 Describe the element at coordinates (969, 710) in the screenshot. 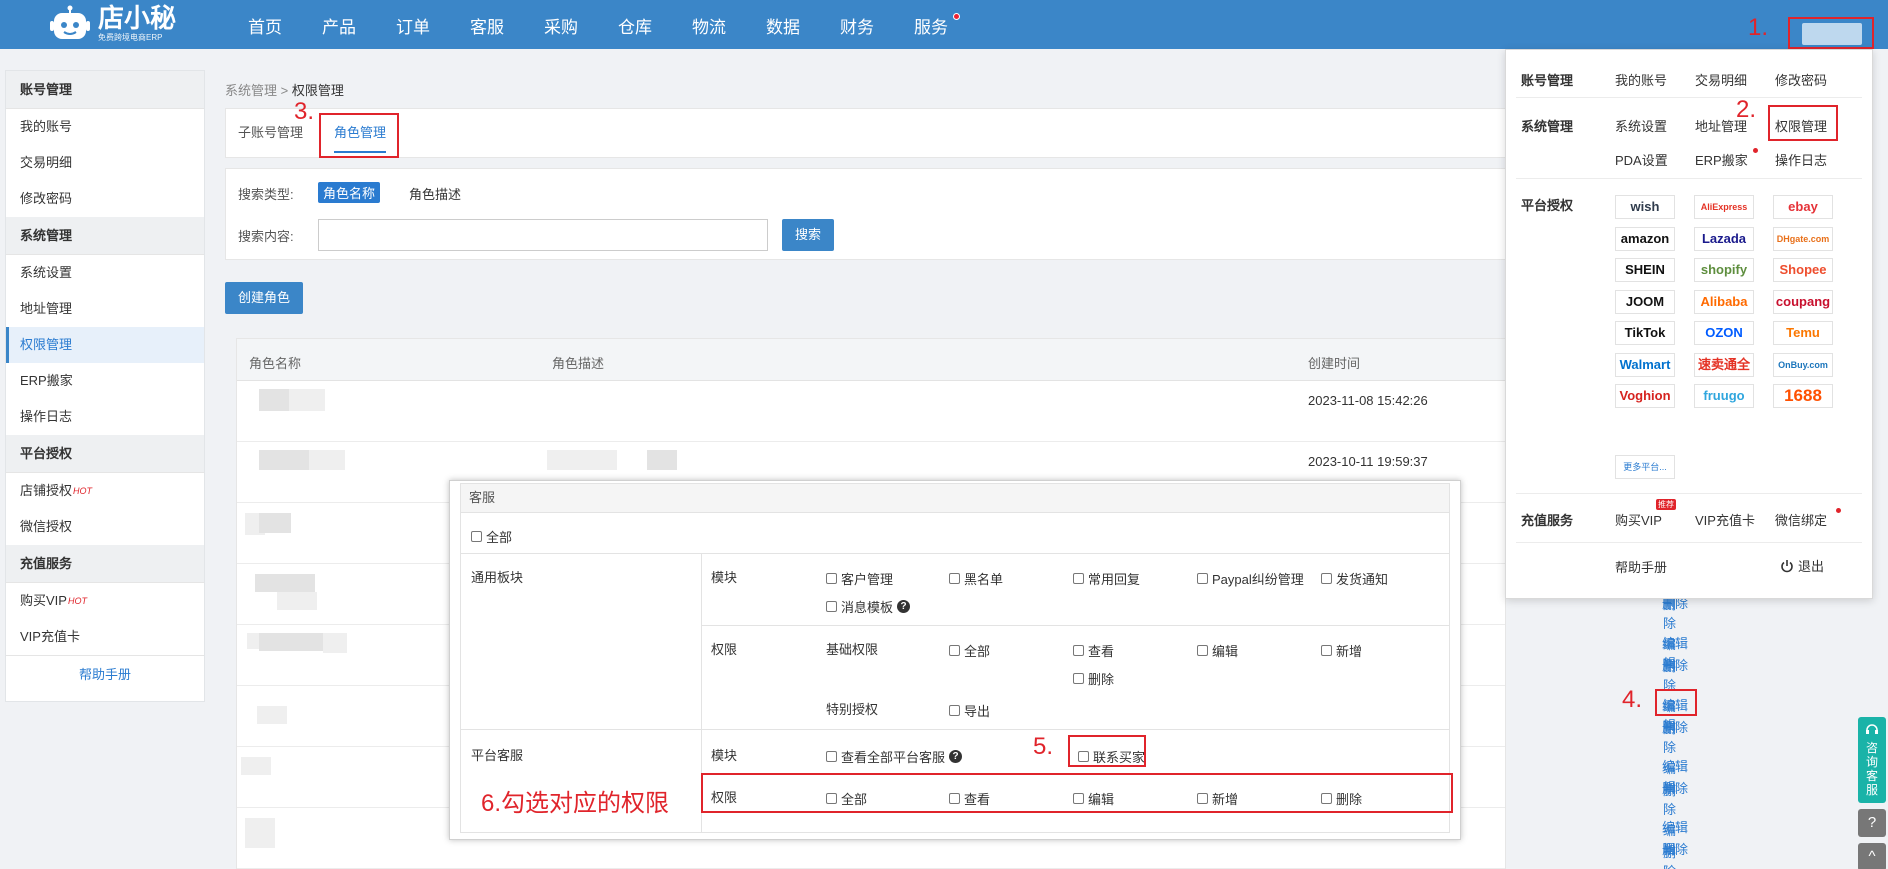

I see `checkbox-export: 导出` at that location.